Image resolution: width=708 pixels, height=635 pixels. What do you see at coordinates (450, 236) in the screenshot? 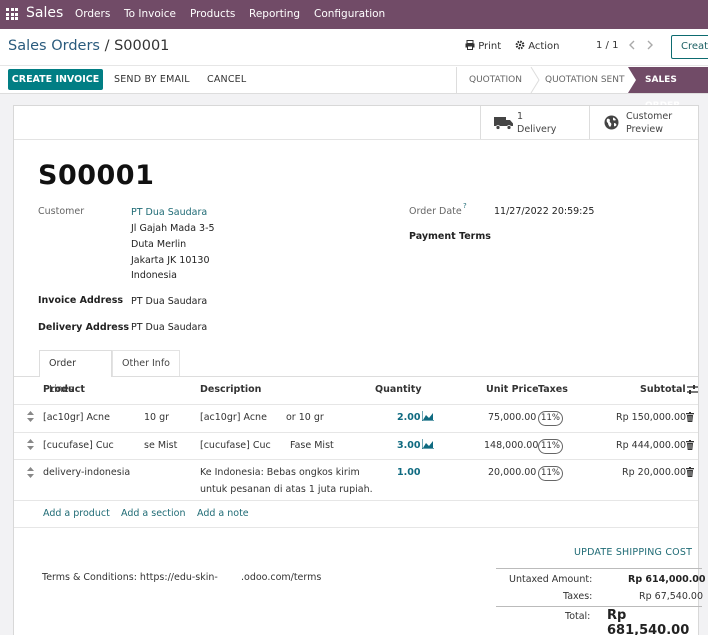
I see `payment-terms-label: Payment Terms` at bounding box center [450, 236].